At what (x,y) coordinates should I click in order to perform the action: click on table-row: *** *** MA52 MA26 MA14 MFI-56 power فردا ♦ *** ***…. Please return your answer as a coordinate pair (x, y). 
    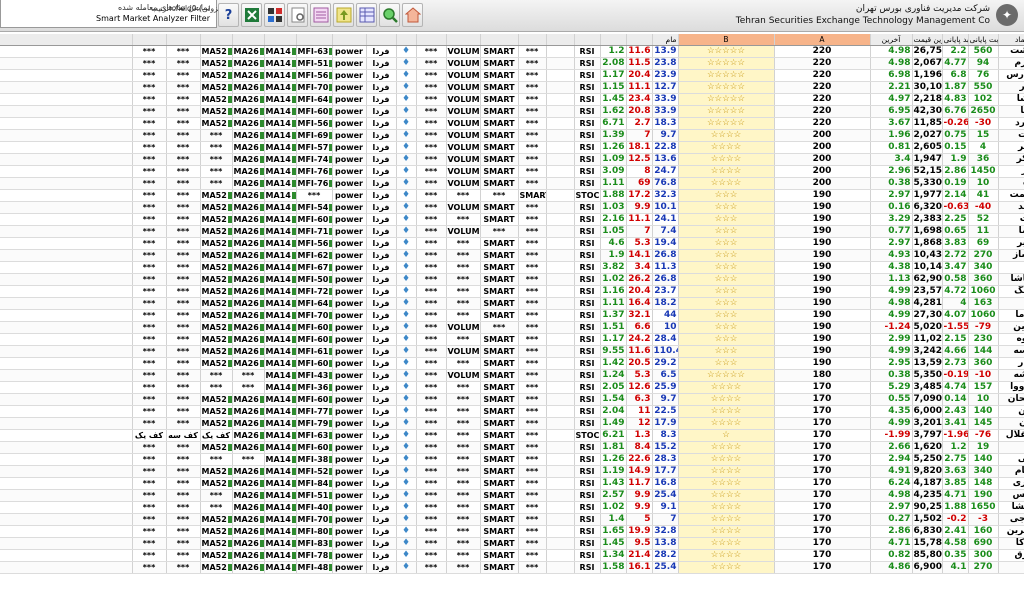
    Looking at the image, I should click on (512, 243).